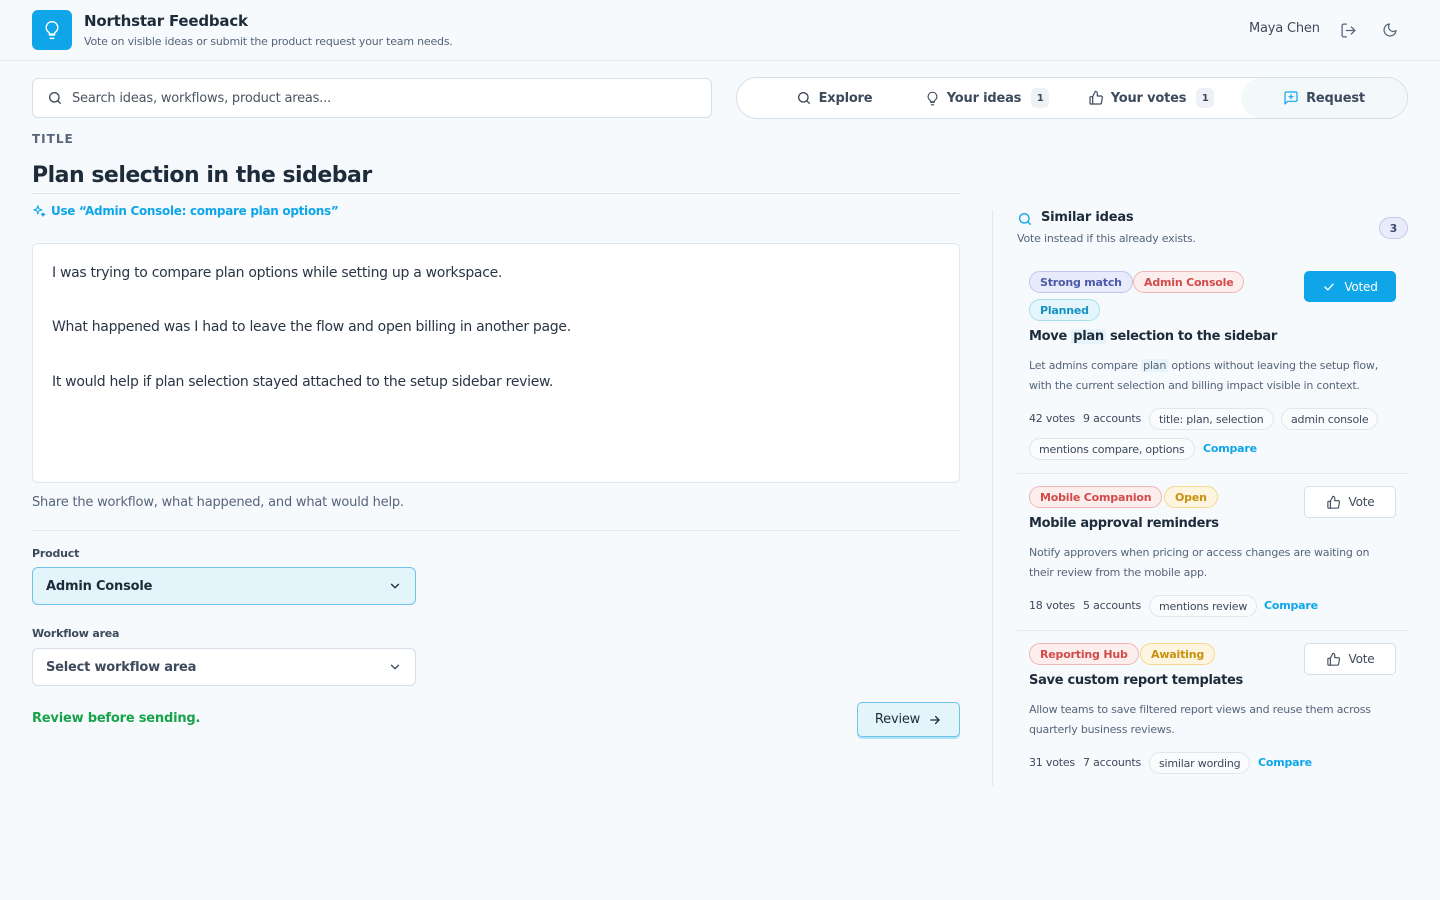 The height and width of the screenshot is (900, 1440). Describe the element at coordinates (1096, 497) in the screenshot. I see `tag-product: Mobile Companion` at that location.